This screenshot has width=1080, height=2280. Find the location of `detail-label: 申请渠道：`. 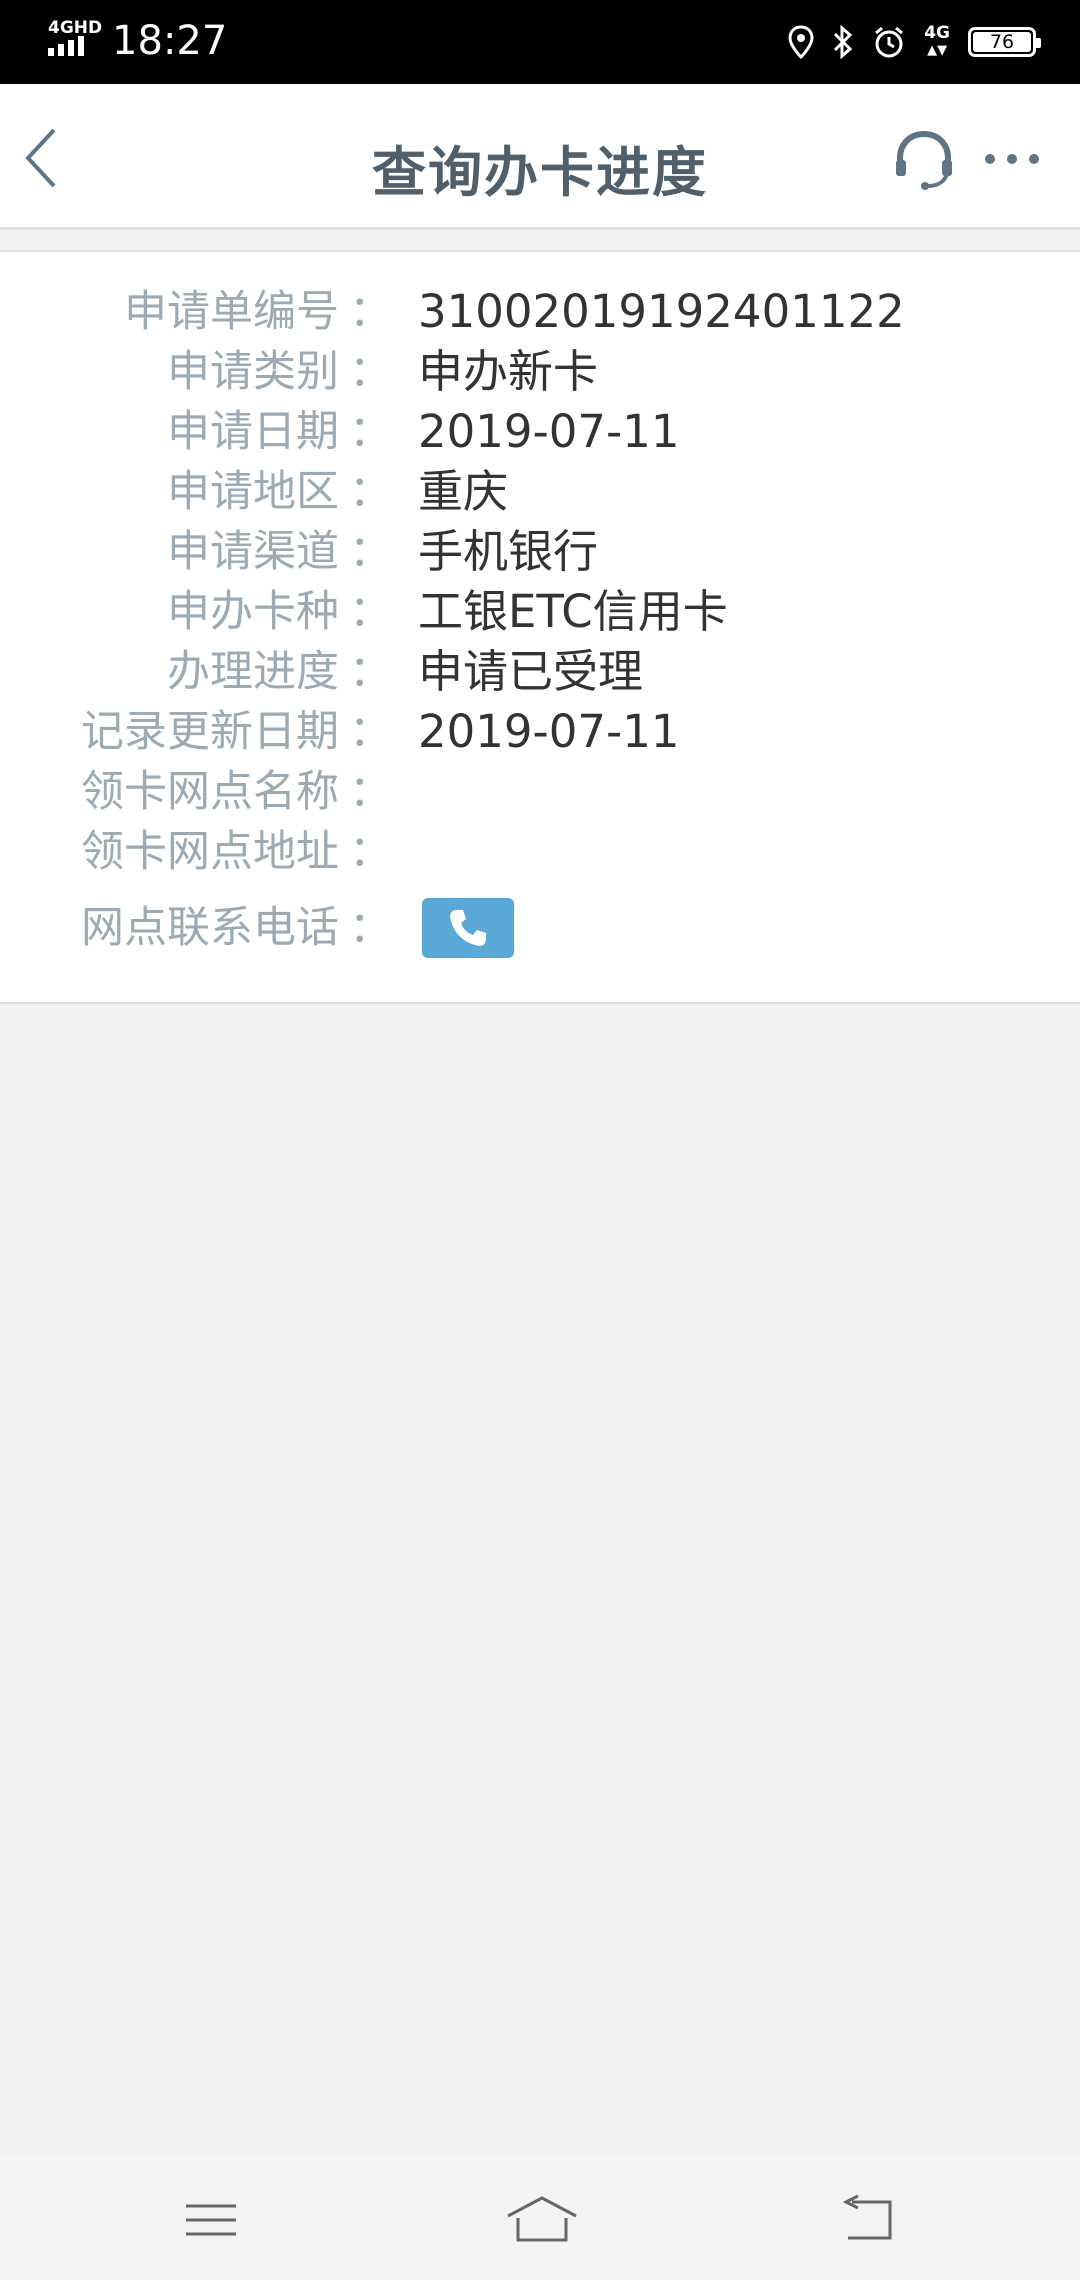

detail-label: 申请渠道： is located at coordinates (279, 552).